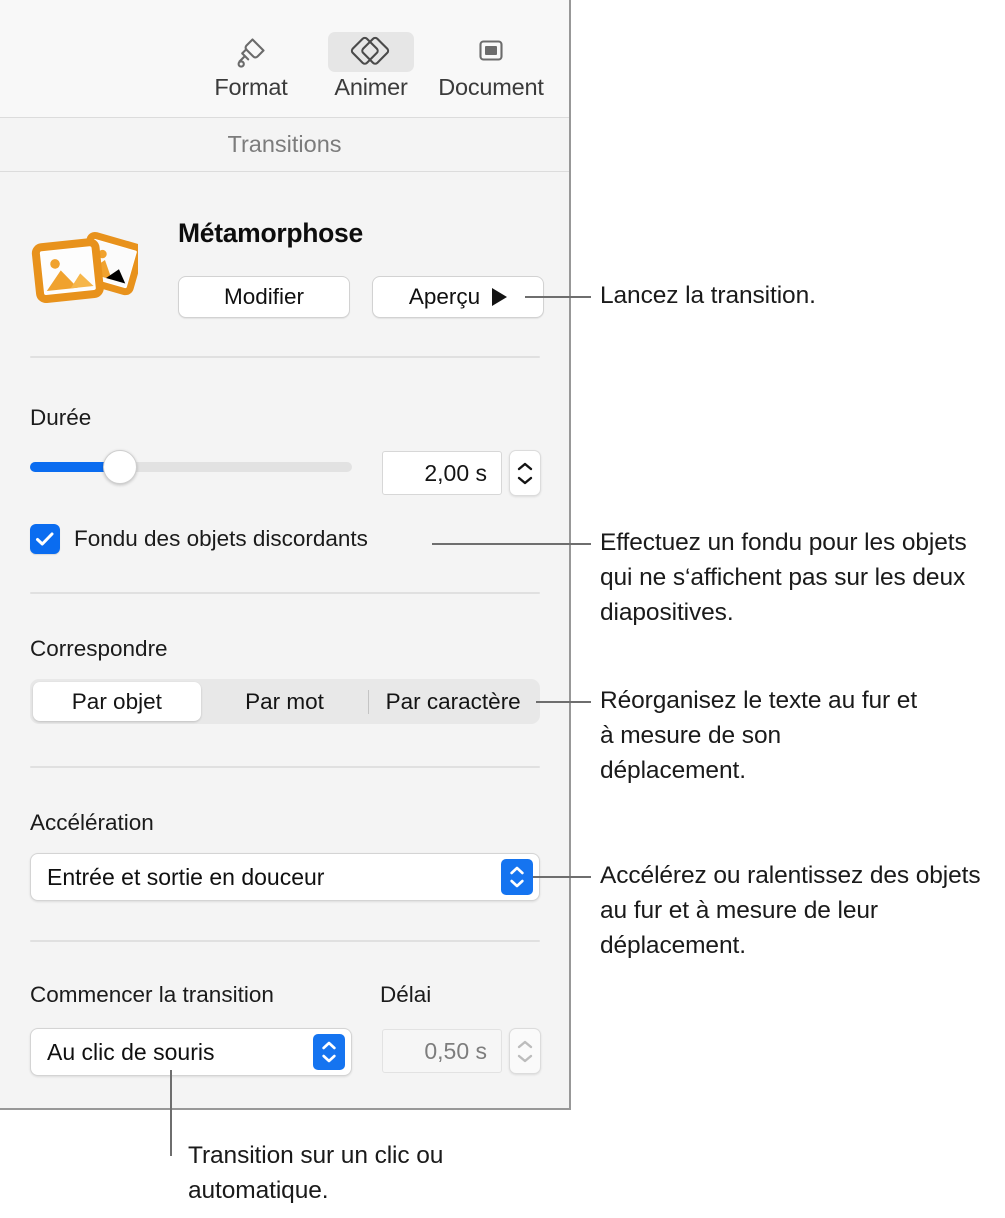  Describe the element at coordinates (563, 702) in the screenshot. I see `callout-line-match` at that location.